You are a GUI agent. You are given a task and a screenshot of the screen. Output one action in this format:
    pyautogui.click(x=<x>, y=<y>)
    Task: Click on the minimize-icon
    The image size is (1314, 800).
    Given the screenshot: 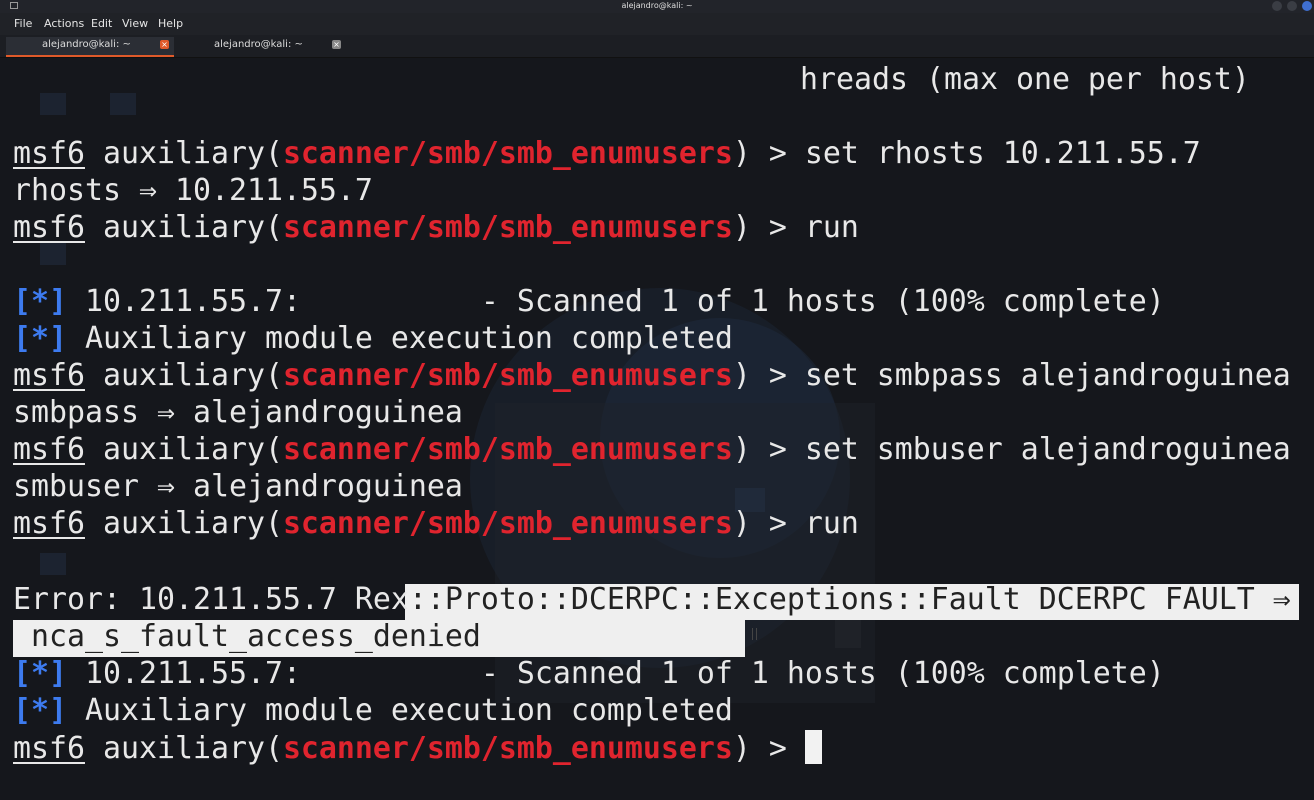 What is the action you would take?
    pyautogui.click(x=1277, y=6)
    